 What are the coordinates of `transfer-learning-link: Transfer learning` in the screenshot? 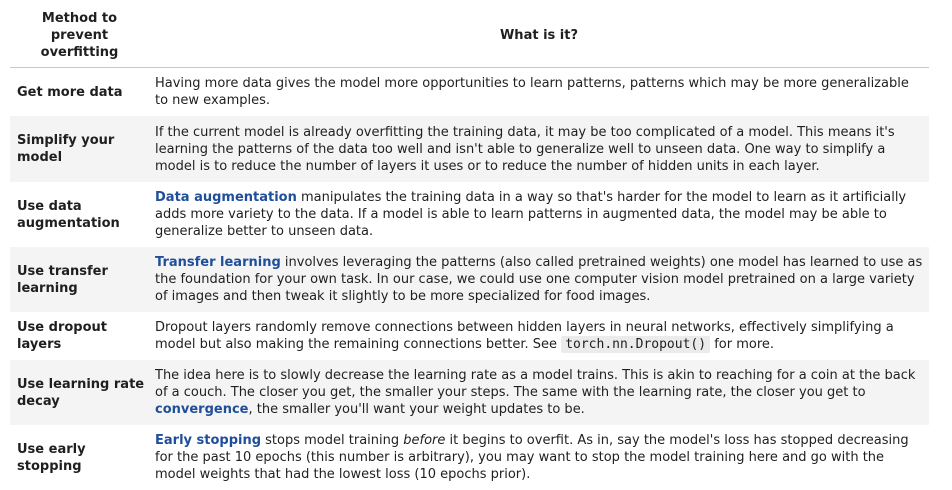 It's located at (218, 262).